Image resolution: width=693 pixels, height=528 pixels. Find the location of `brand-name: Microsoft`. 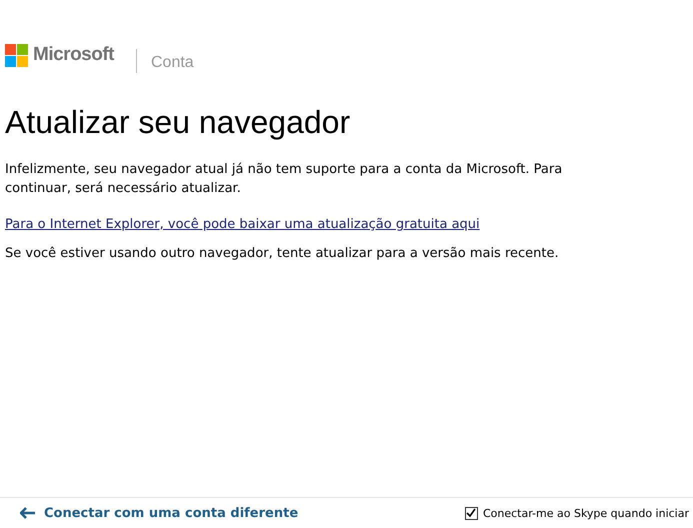

brand-name: Microsoft is located at coordinates (73, 55).